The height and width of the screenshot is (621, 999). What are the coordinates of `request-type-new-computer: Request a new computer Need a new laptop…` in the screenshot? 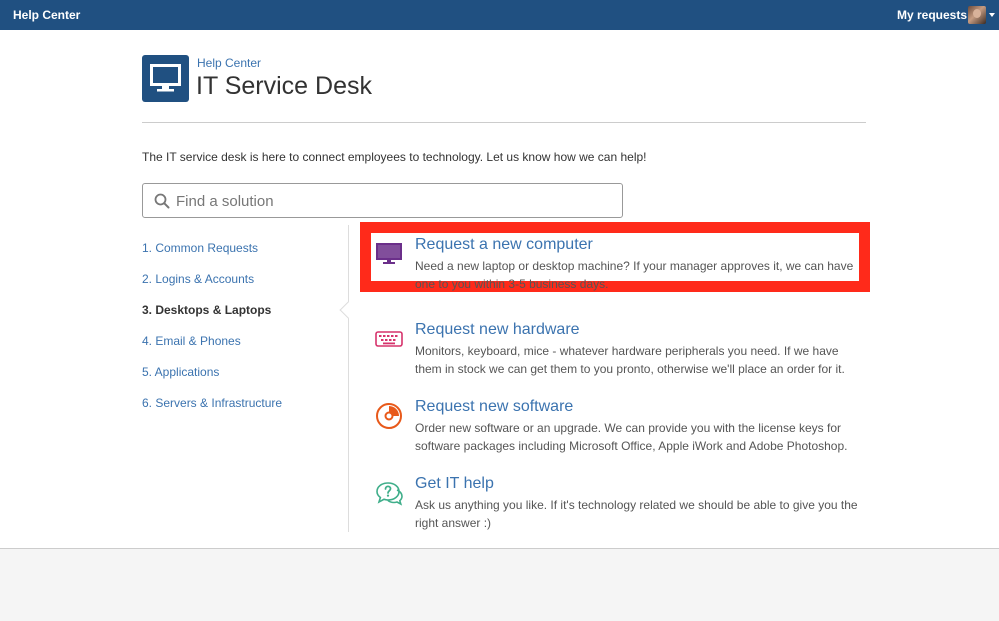 It's located at (615, 257).